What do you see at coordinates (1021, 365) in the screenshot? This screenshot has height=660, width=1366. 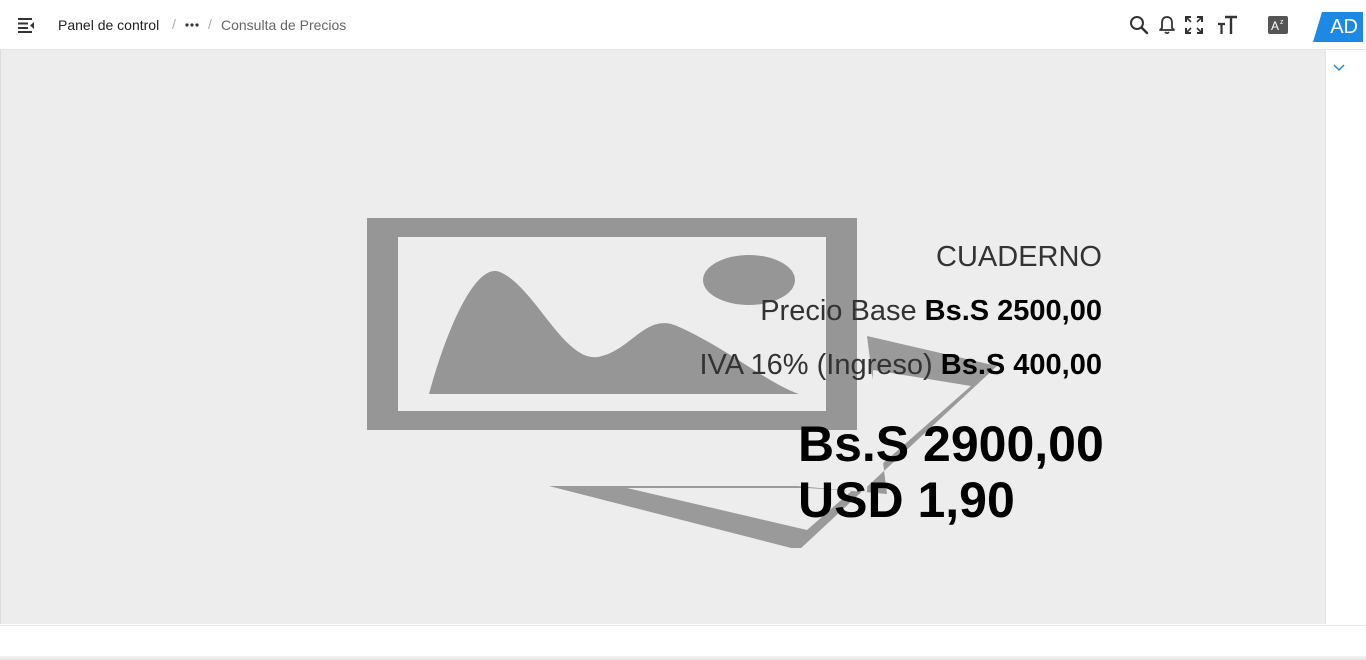 I see `tax-value: Bs.S 400,00` at bounding box center [1021, 365].